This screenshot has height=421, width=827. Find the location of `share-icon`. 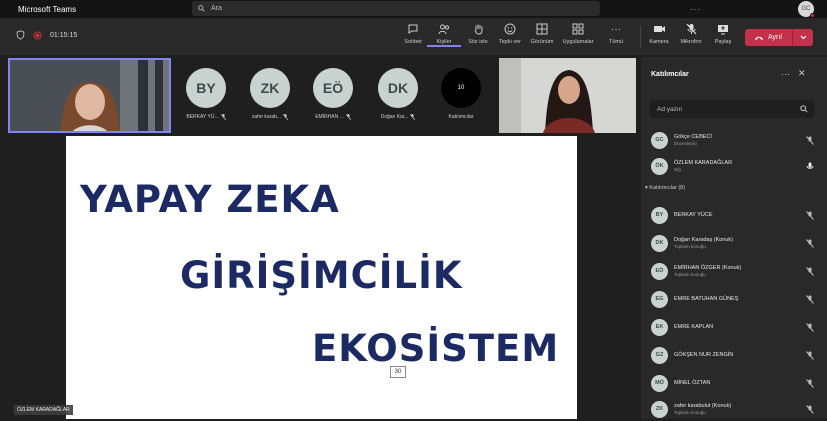

share-icon is located at coordinates (723, 29).